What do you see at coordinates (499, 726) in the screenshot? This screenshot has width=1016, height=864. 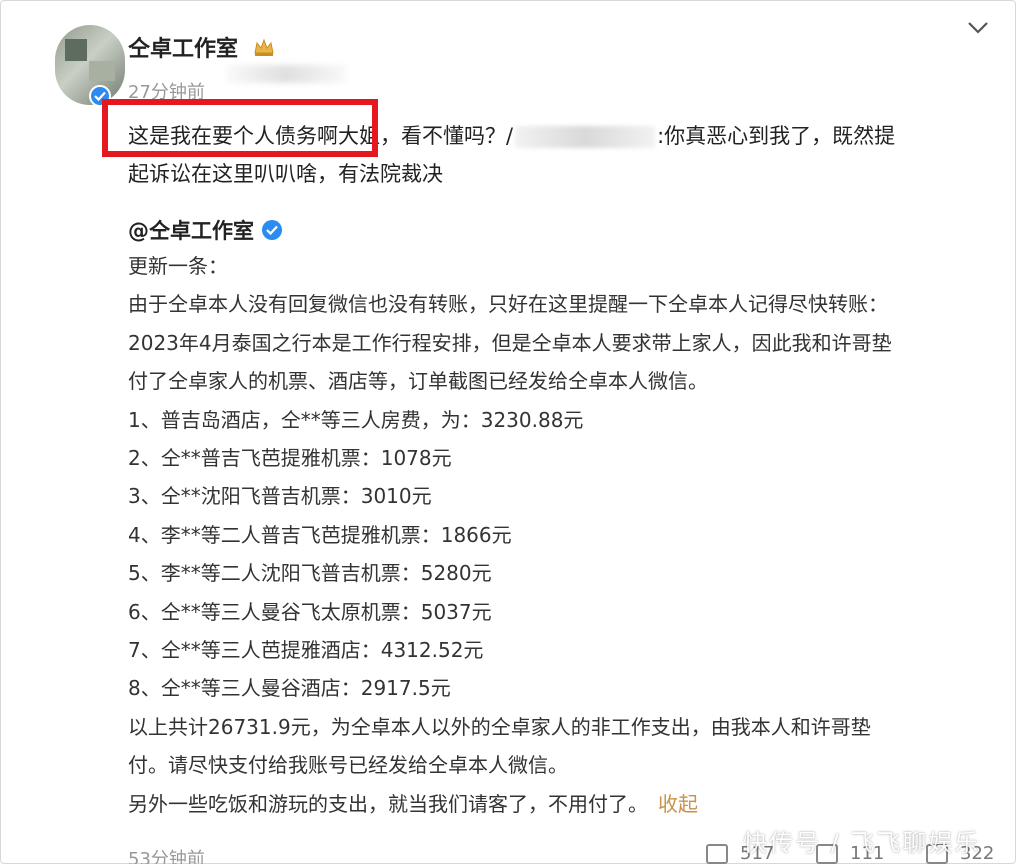 I see `quoted-line: 以上共计26731.9元，为仝卓本人以外的仝卓家人的非工作支出，由我本人和许哥垫` at bounding box center [499, 726].